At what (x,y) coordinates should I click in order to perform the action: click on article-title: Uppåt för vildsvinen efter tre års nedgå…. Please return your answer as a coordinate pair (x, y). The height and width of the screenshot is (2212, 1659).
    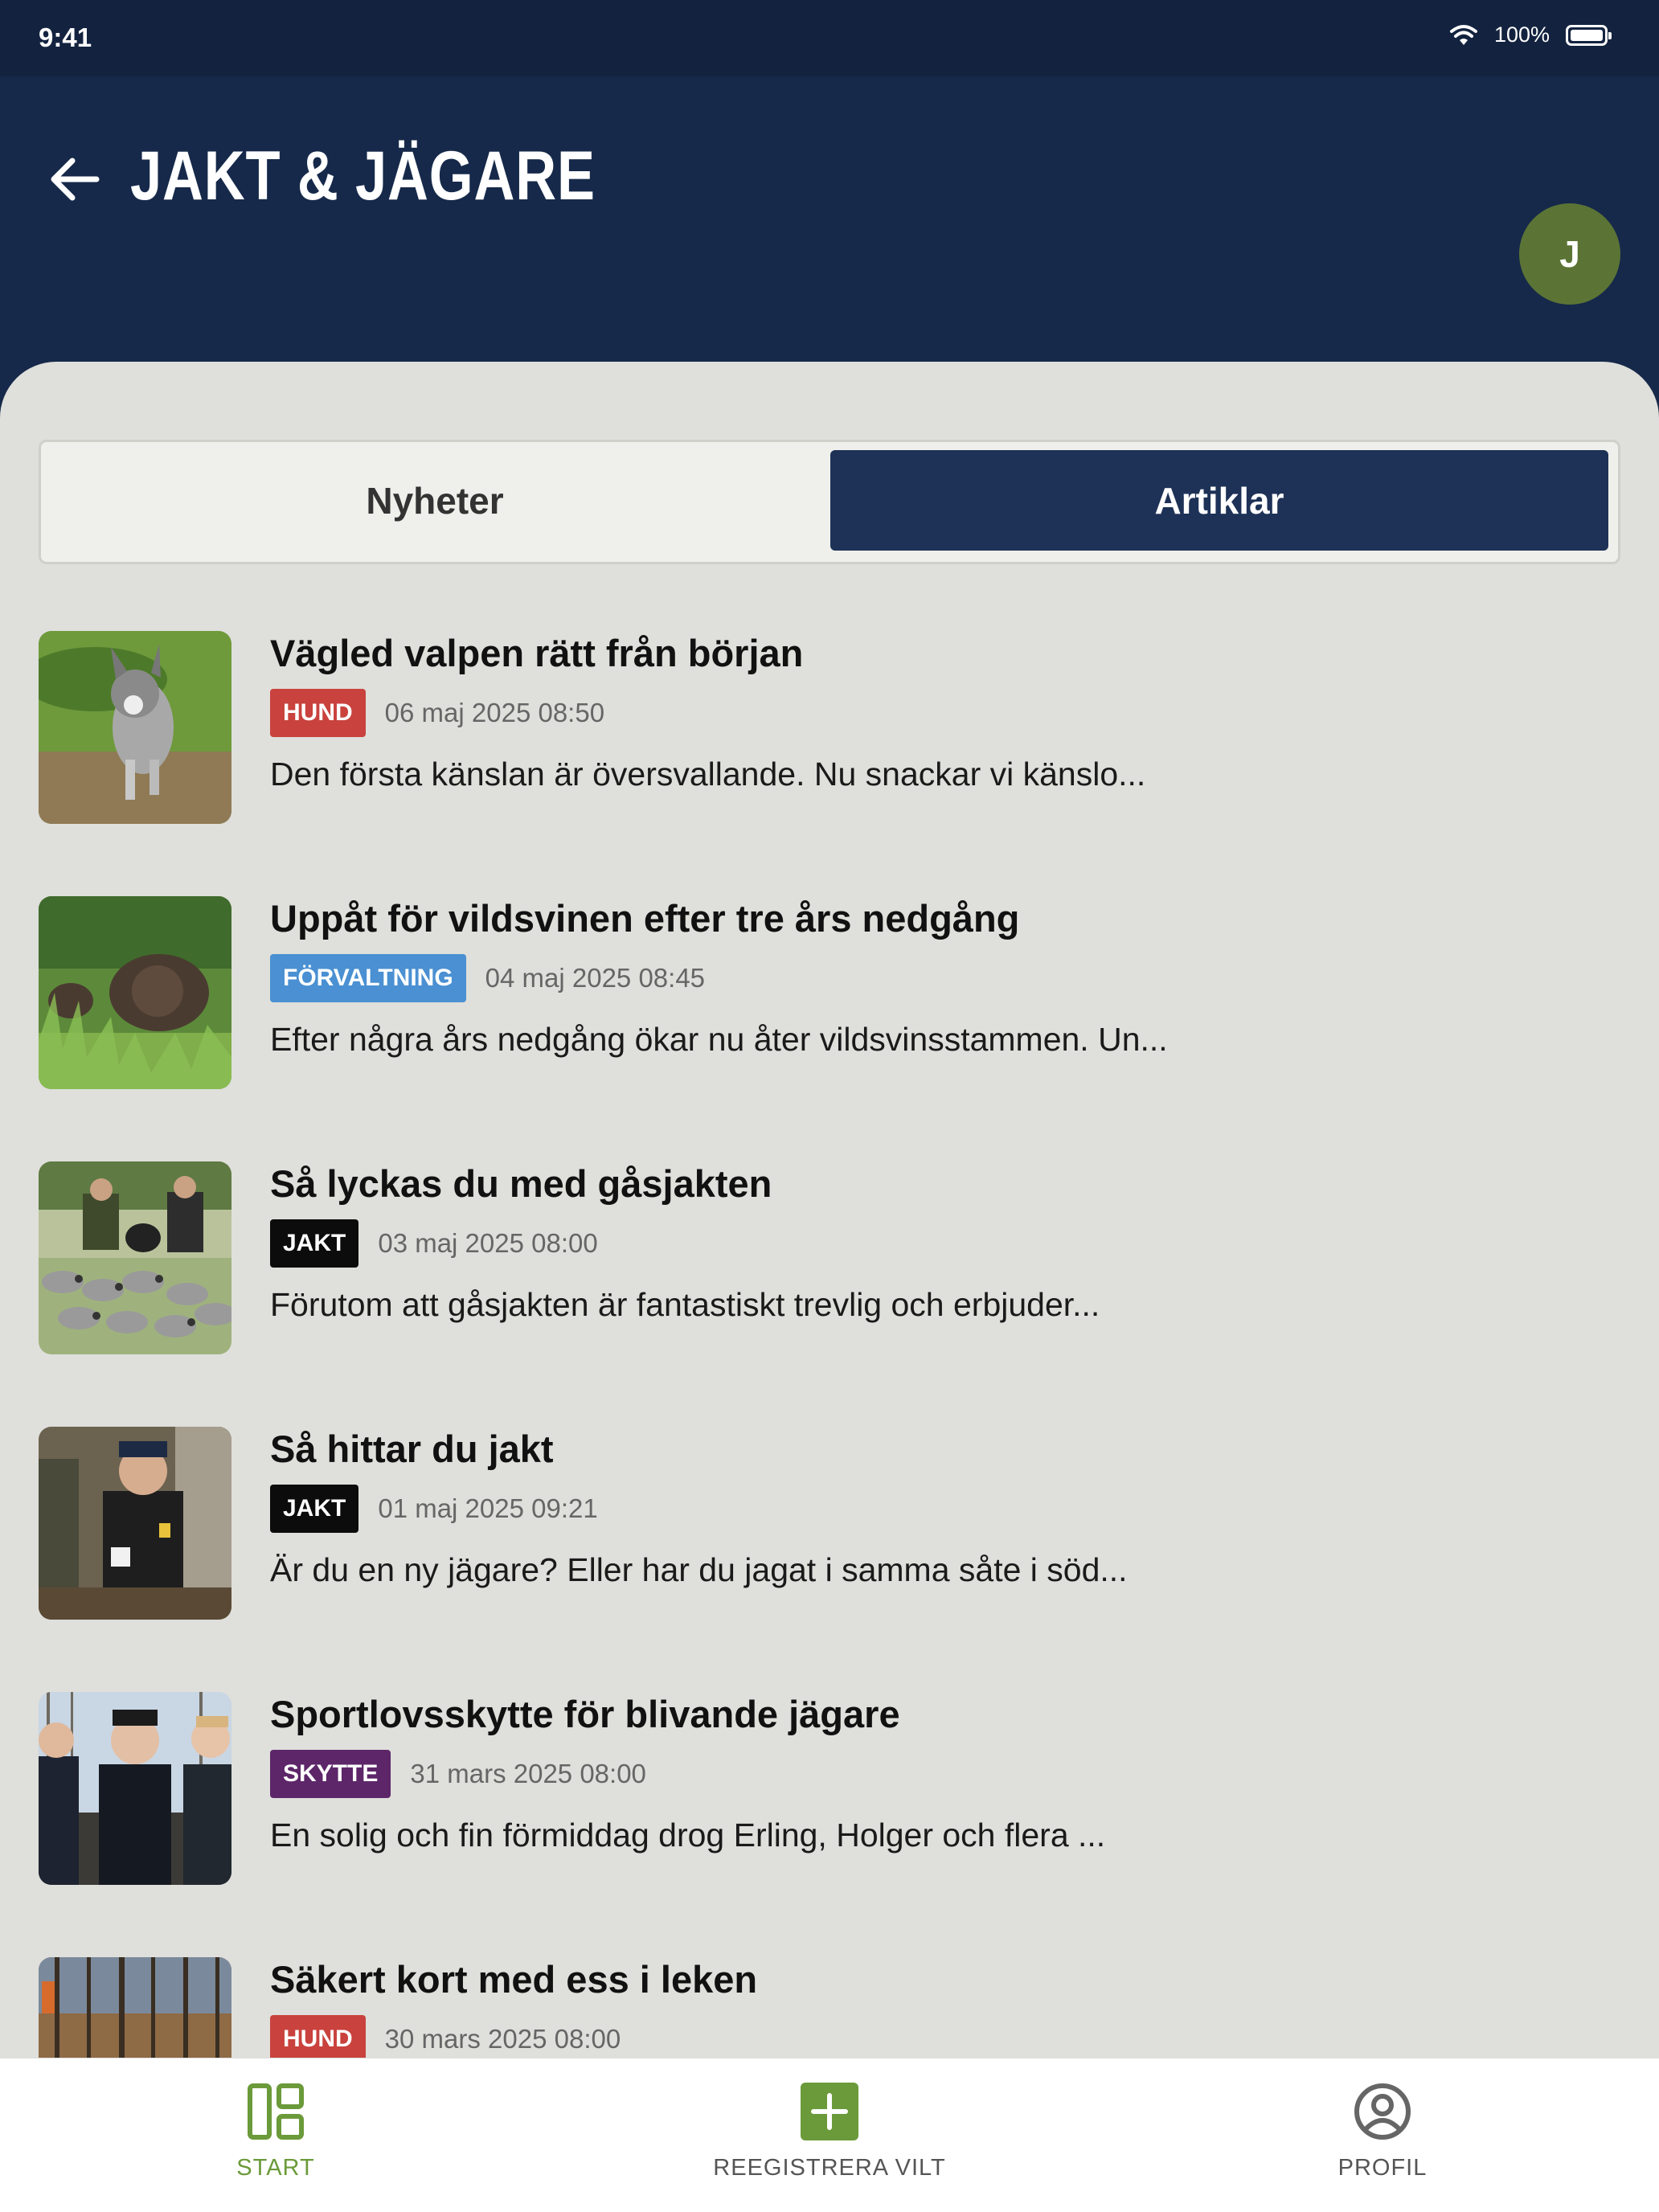
    Looking at the image, I should click on (645, 918).